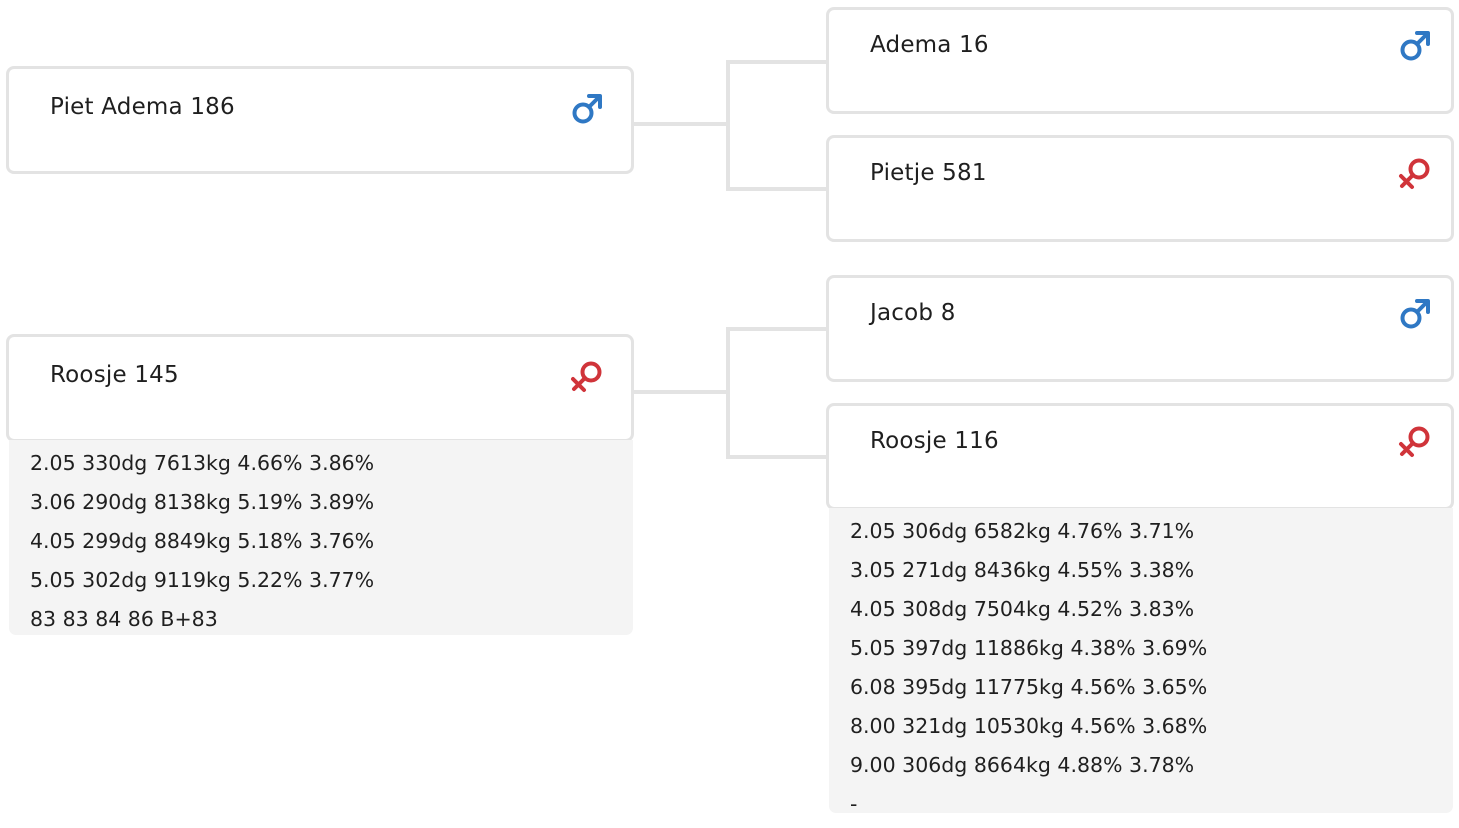 The image size is (1459, 828). Describe the element at coordinates (1140, 60) in the screenshot. I see `node-card-adema-16: Adema 16` at that location.